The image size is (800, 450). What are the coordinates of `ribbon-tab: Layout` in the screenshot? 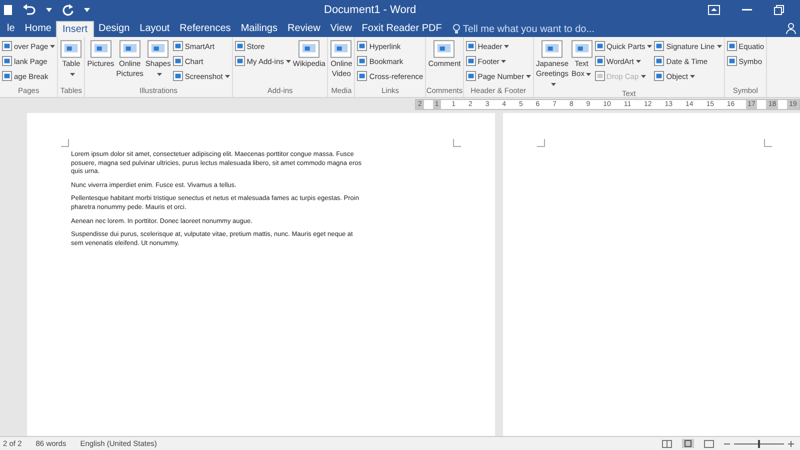 It's located at (154, 29).